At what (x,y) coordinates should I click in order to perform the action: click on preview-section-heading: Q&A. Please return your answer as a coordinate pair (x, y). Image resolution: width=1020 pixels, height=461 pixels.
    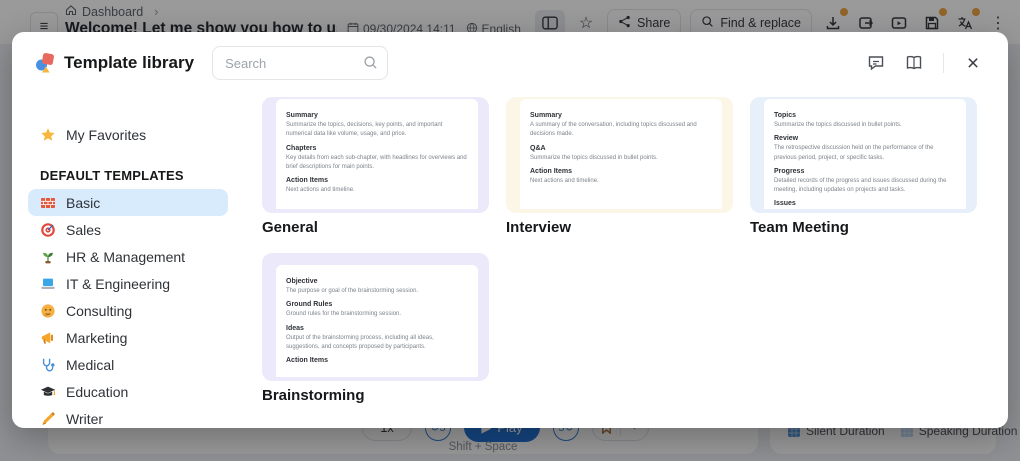
    Looking at the image, I should click on (538, 148).